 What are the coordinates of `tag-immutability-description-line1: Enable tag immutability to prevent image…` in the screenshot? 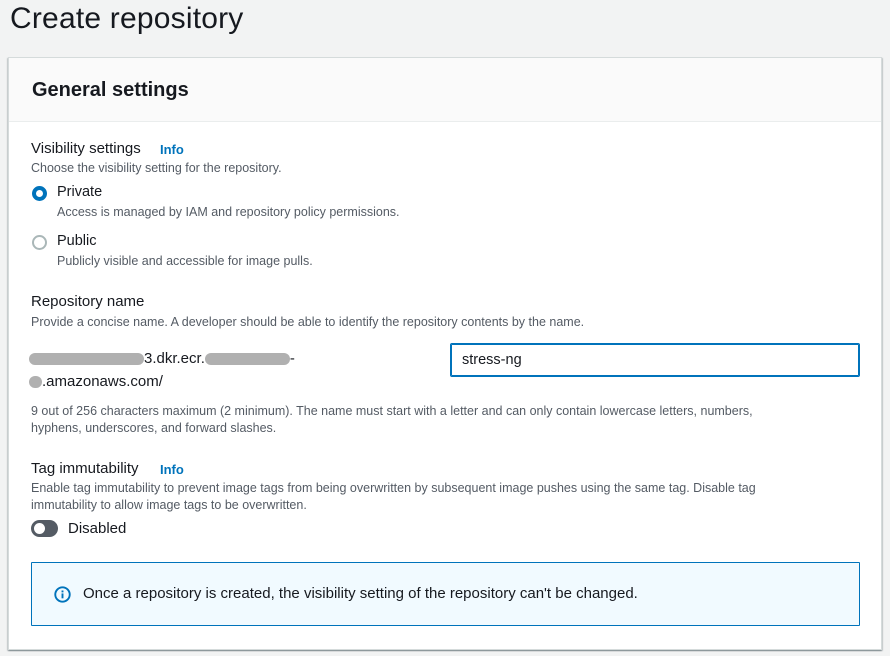 It's located at (393, 488).